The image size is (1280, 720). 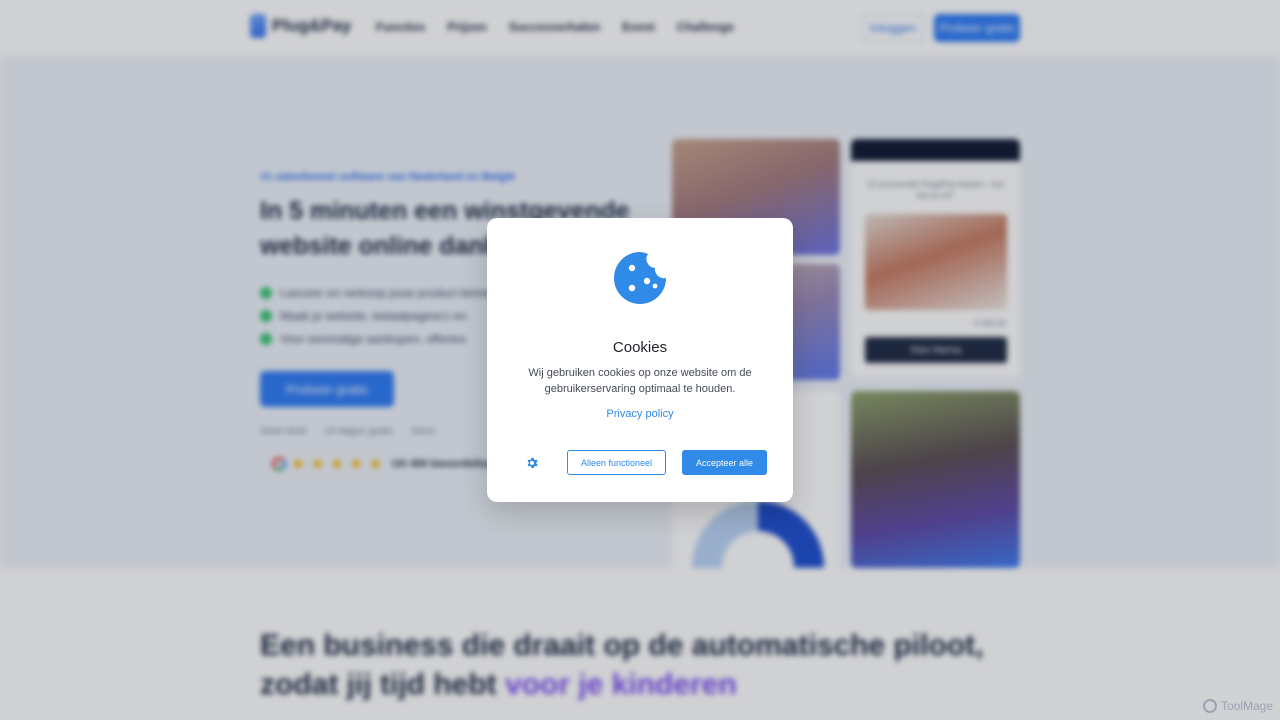 I want to click on watermark-icon, so click(x=1210, y=706).